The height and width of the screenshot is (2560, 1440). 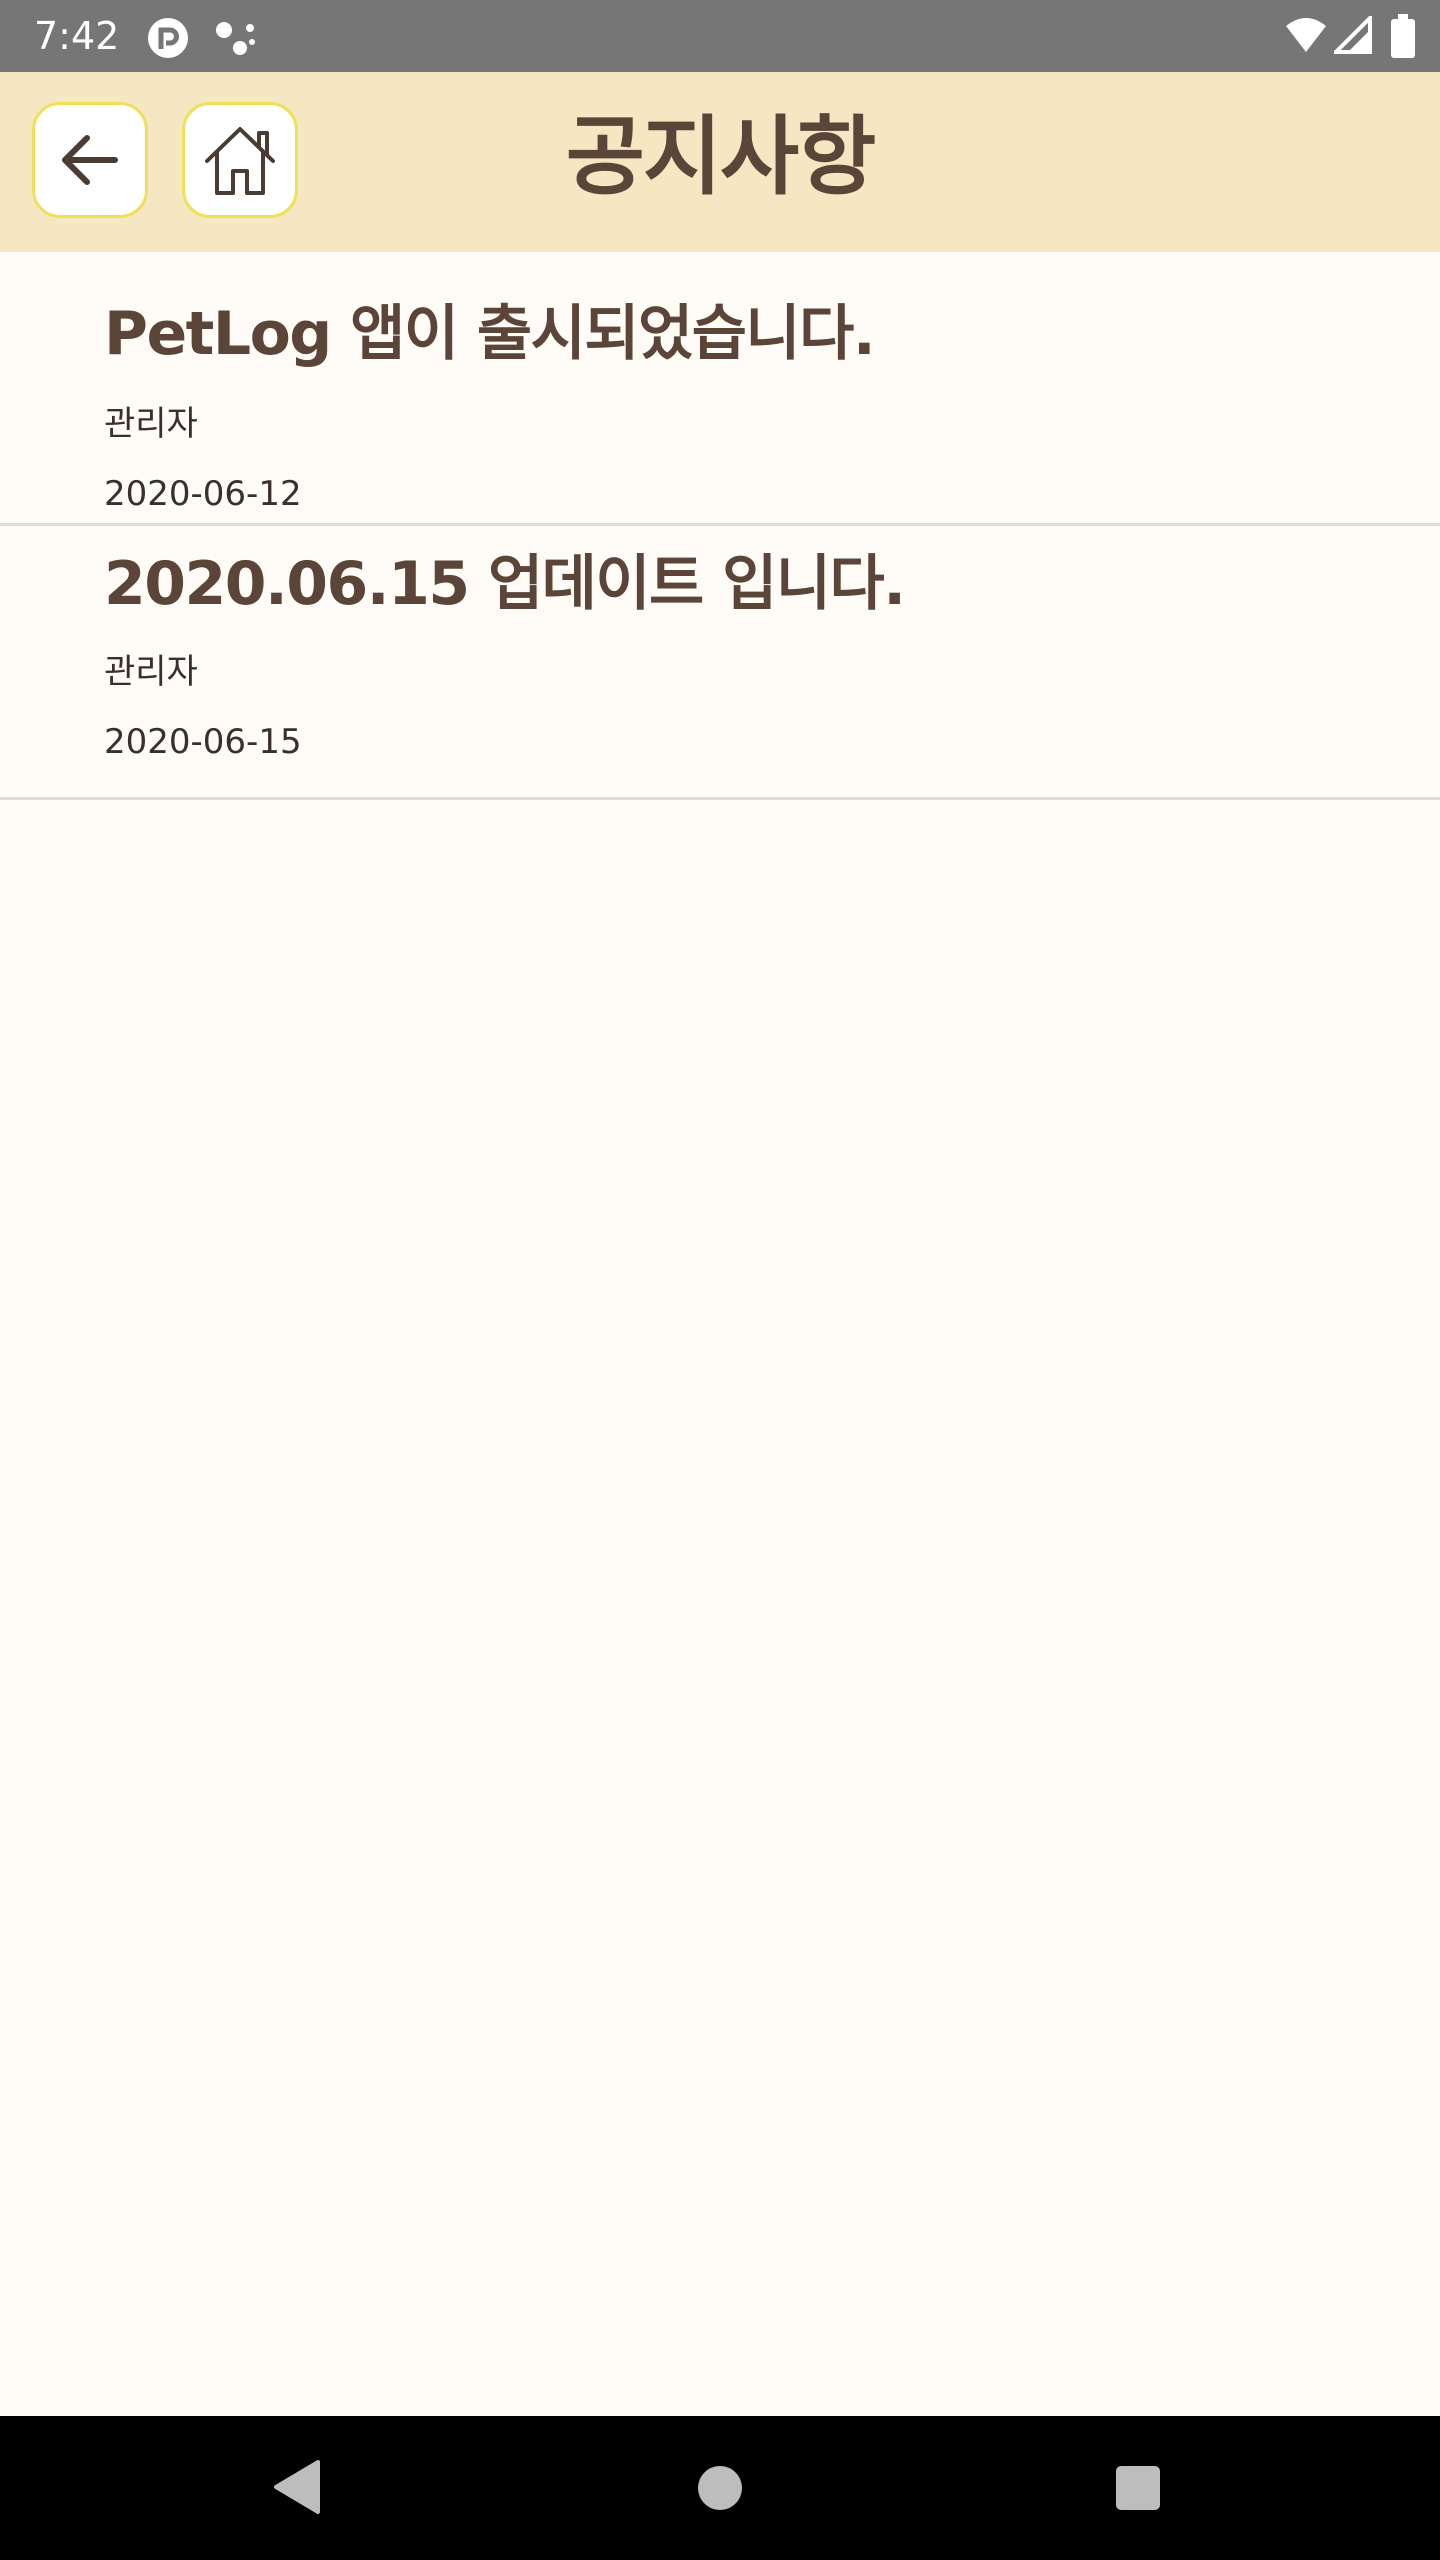 What do you see at coordinates (720, 389) in the screenshot?
I see `list-item: PetLog 앱이 출시되었습니다. 관리자 2020-06-12` at bounding box center [720, 389].